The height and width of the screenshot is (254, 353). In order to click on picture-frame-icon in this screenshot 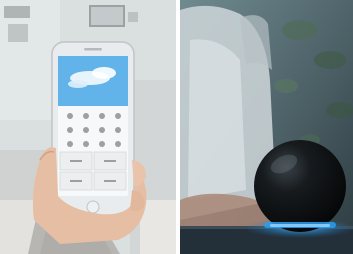, I will do `click(107, 16)`.